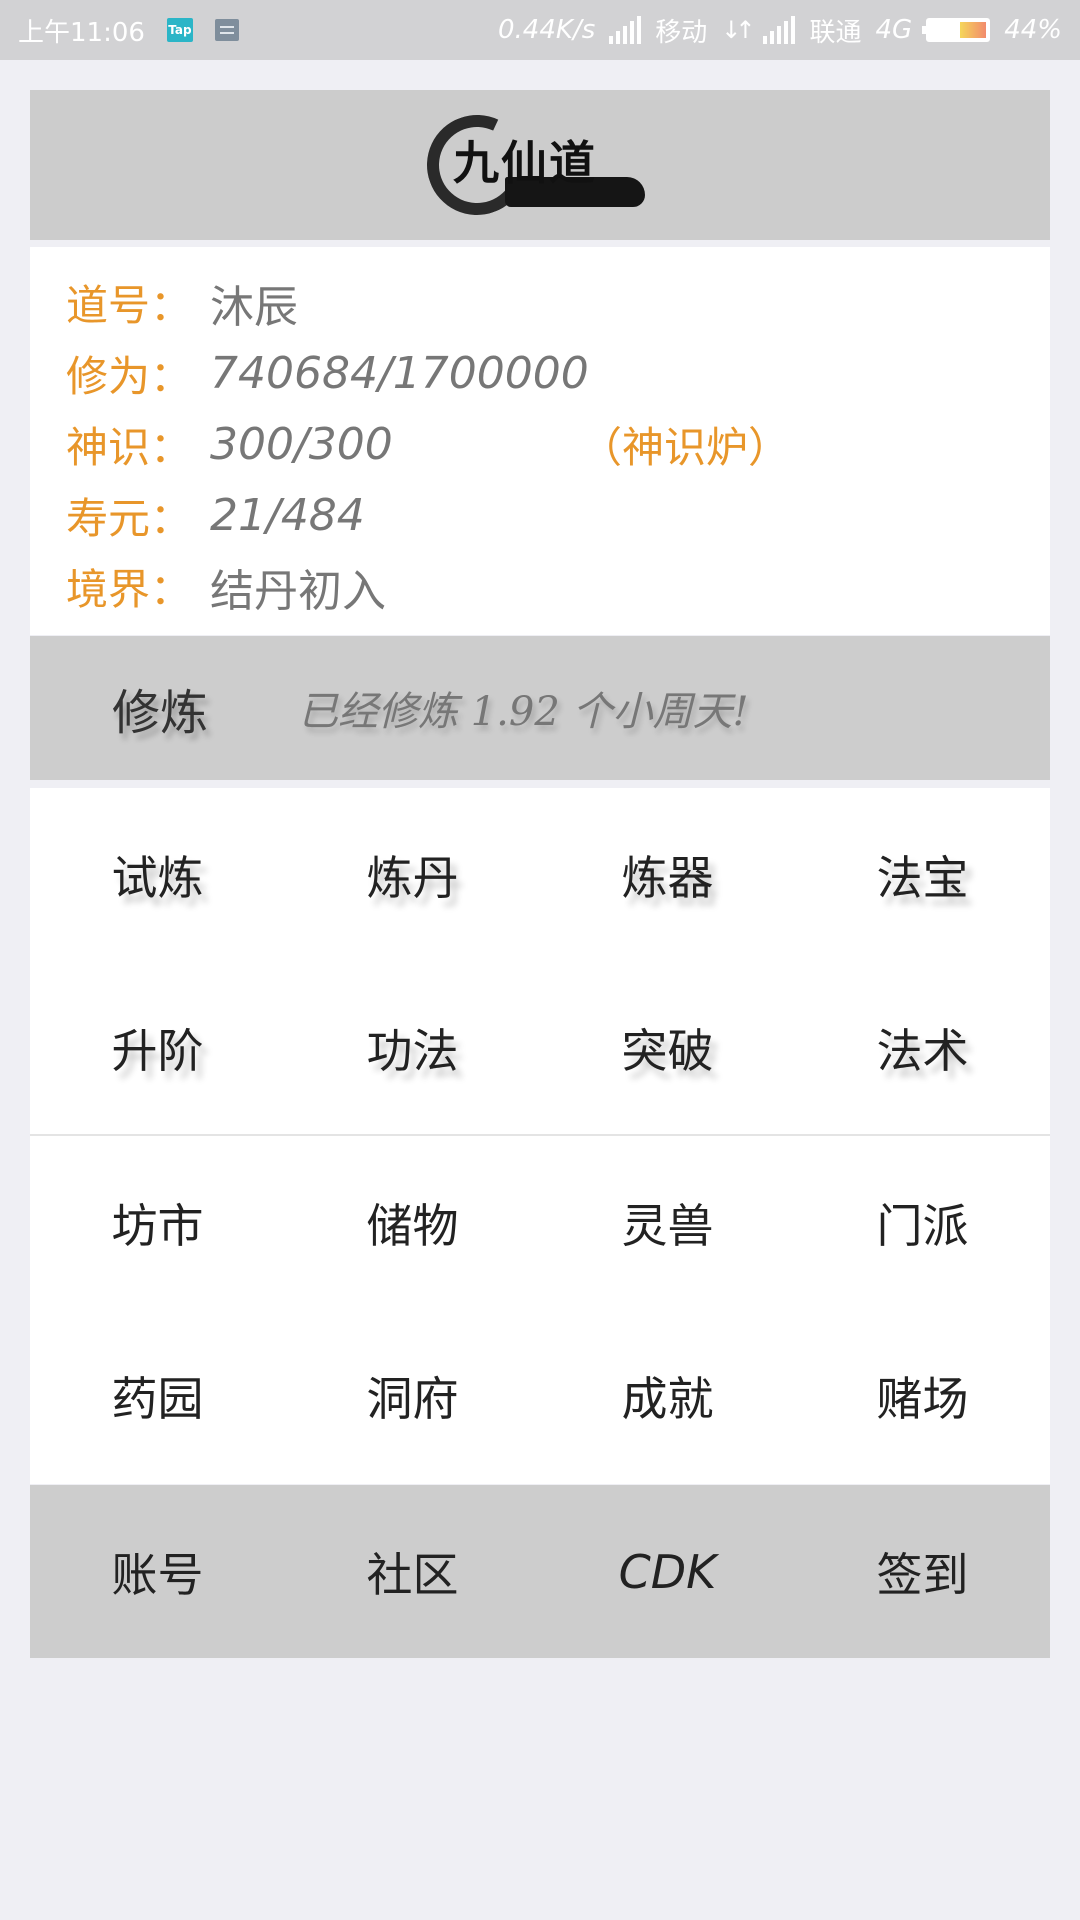 This screenshot has width=1080, height=1920. I want to click on logo-text: 九仙道, so click(525, 163).